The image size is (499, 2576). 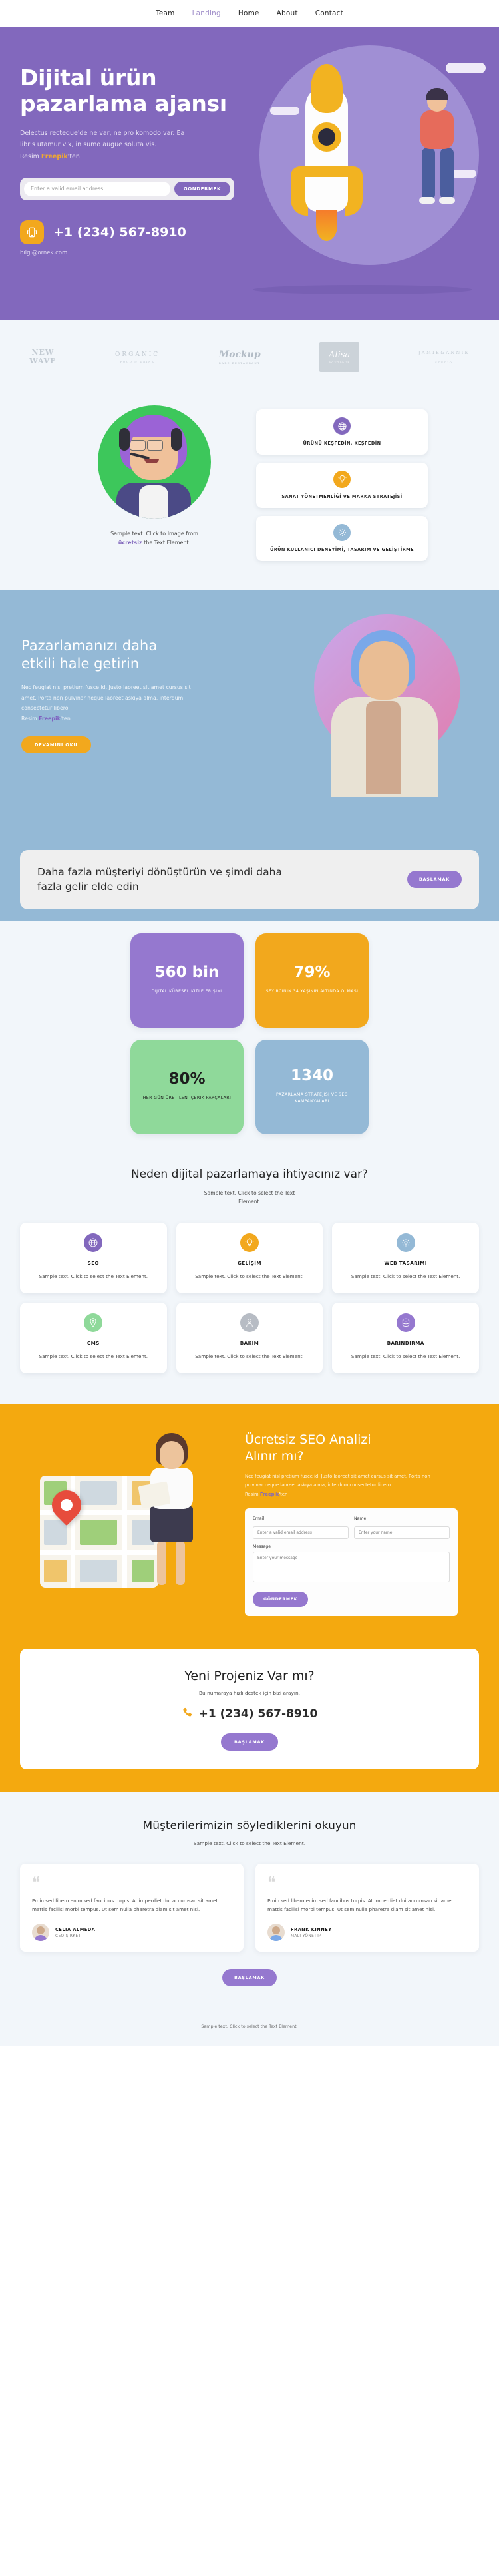 I want to click on brand-logo-organic: ORGANIC FOOD & DRINK, so click(x=137, y=357).